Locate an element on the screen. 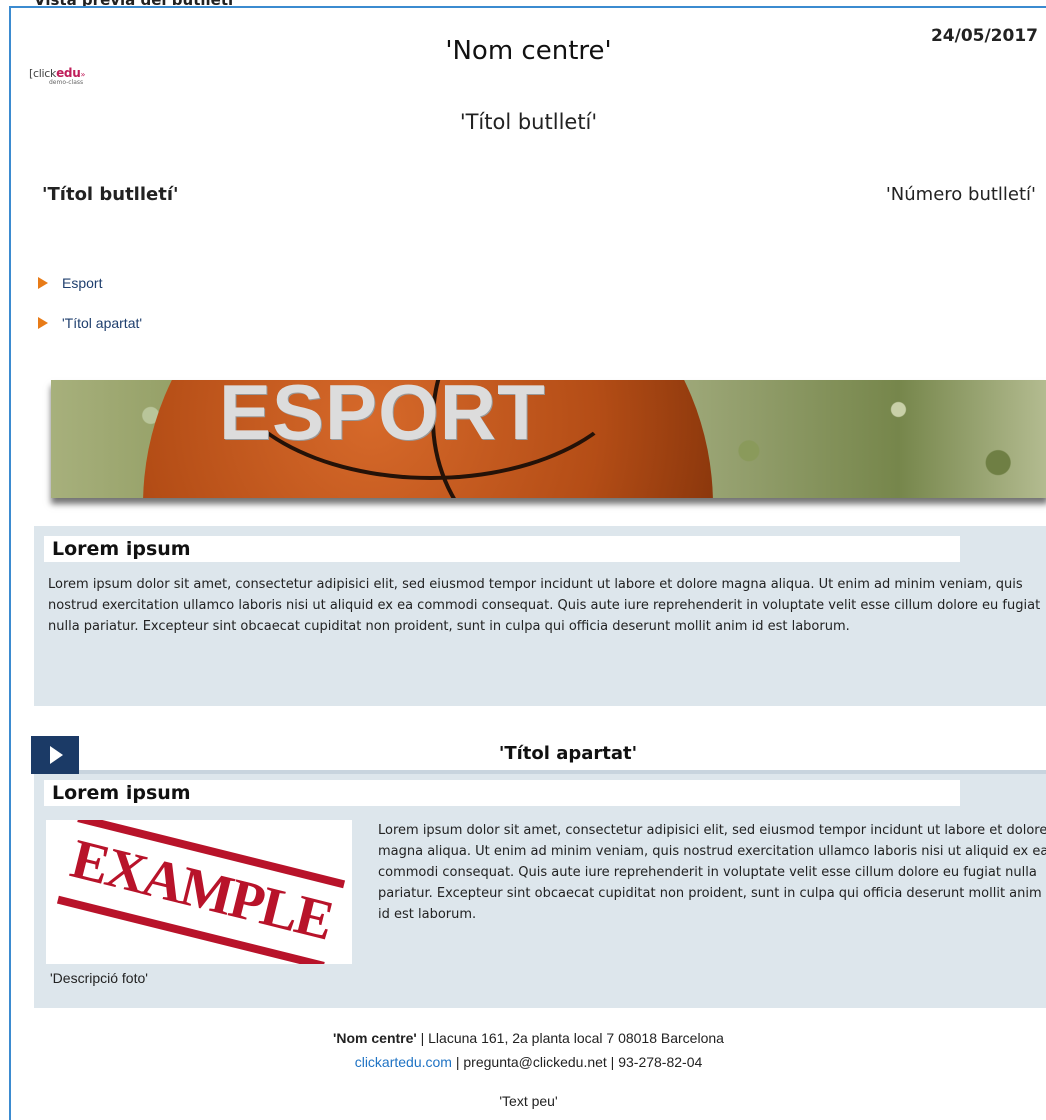 The height and width of the screenshot is (1120, 1046). footer-text-peu: 'Text peu' is located at coordinates (528, 1101).